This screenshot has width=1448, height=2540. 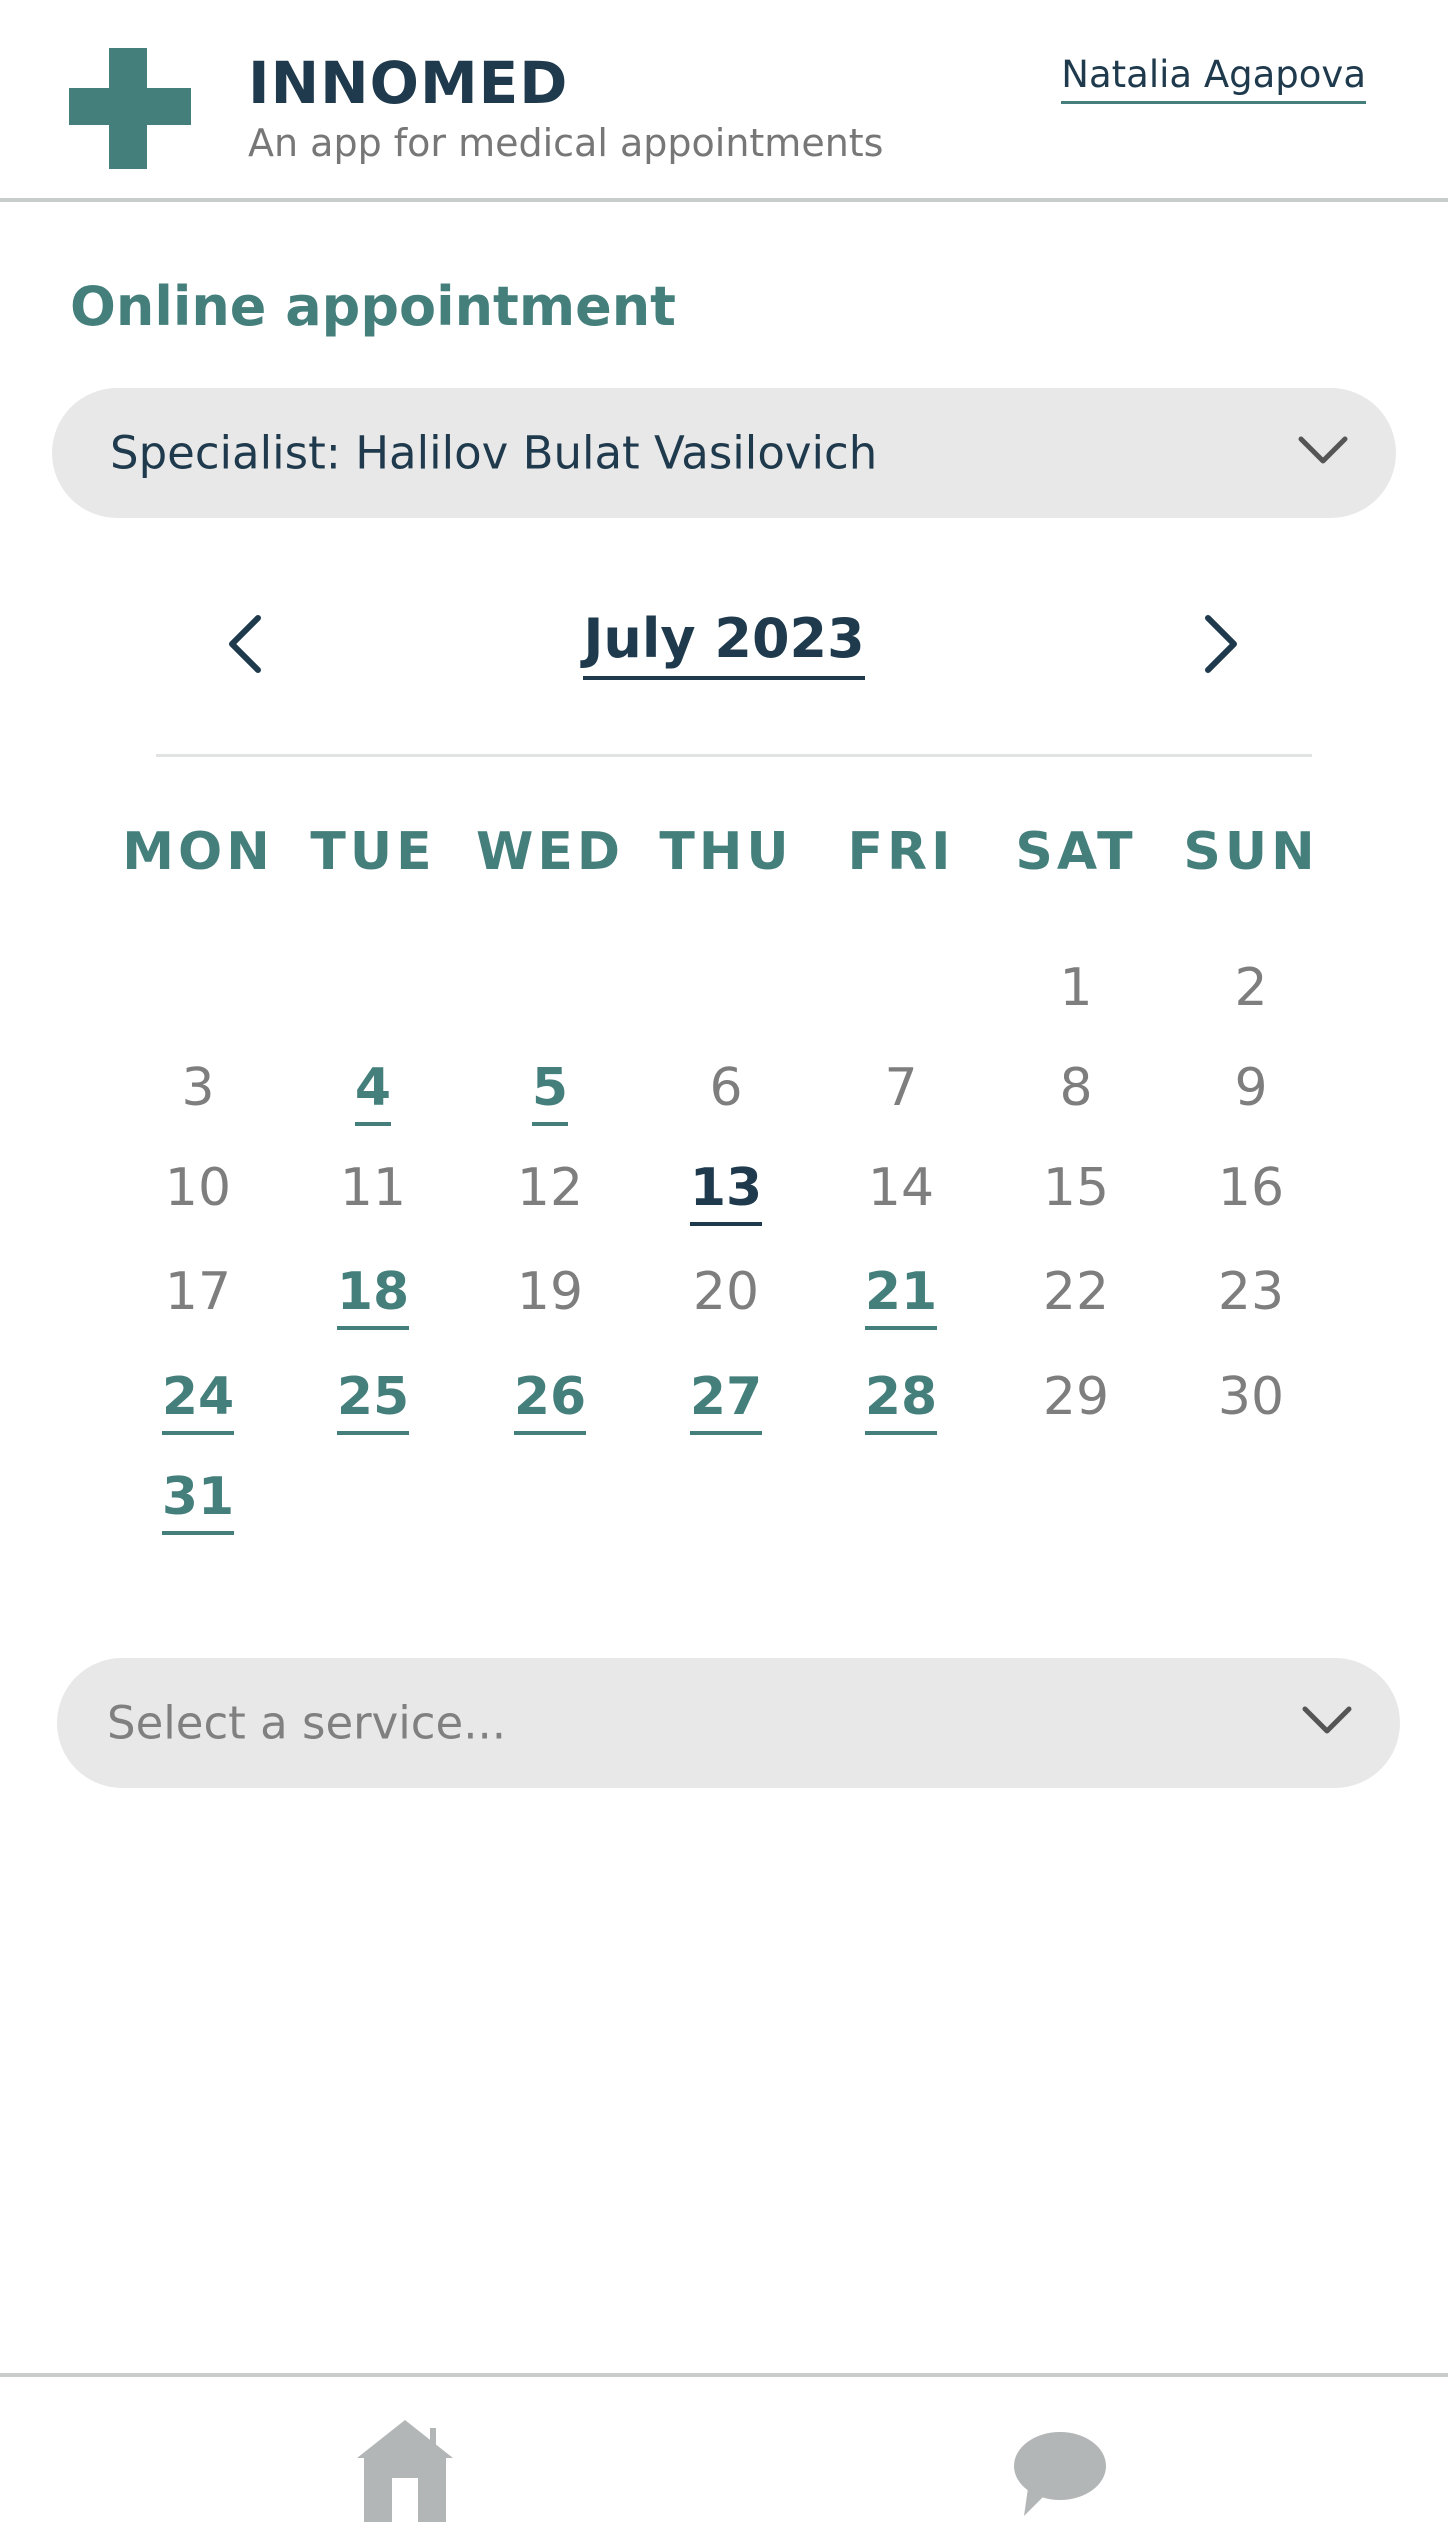 I want to click on calendar-day-number: 6, so click(x=726, y=1088).